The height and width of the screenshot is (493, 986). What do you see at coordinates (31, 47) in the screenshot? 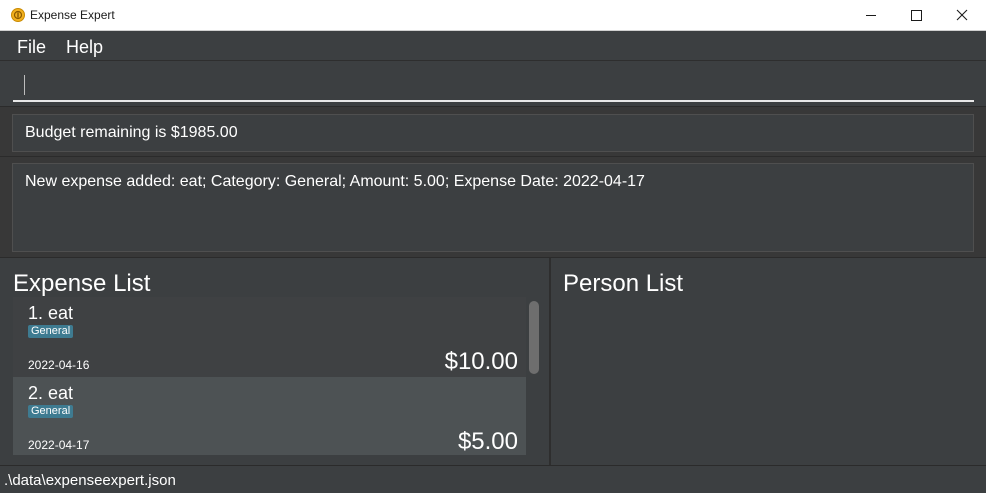
I see `menu-file: File` at bounding box center [31, 47].